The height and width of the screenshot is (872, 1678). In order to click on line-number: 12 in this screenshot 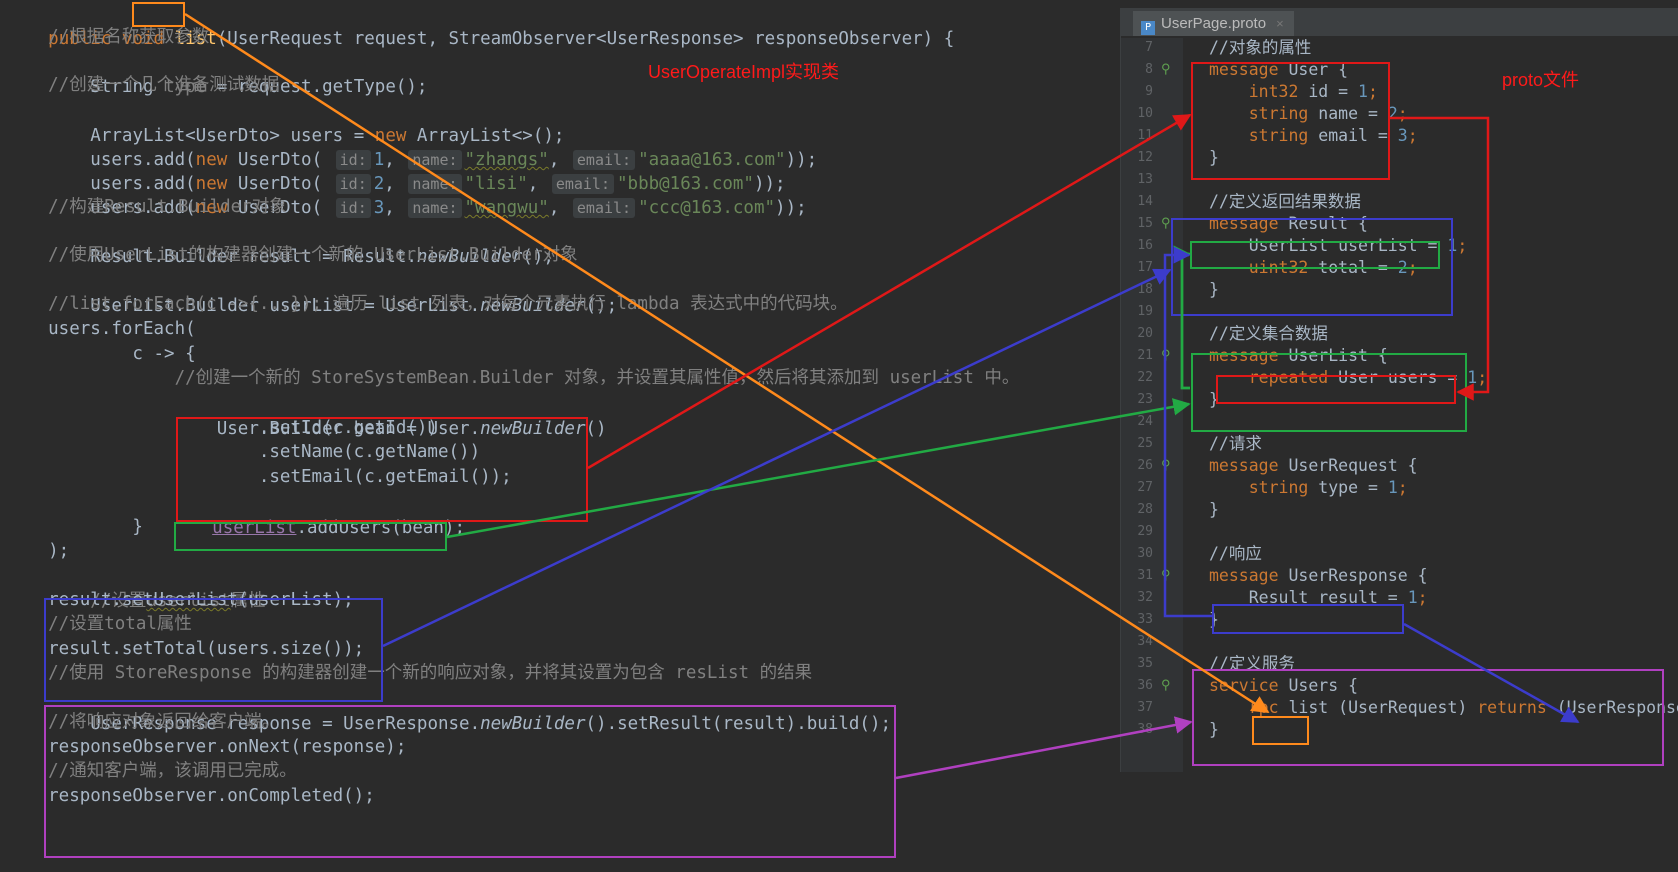, I will do `click(1145, 157)`.